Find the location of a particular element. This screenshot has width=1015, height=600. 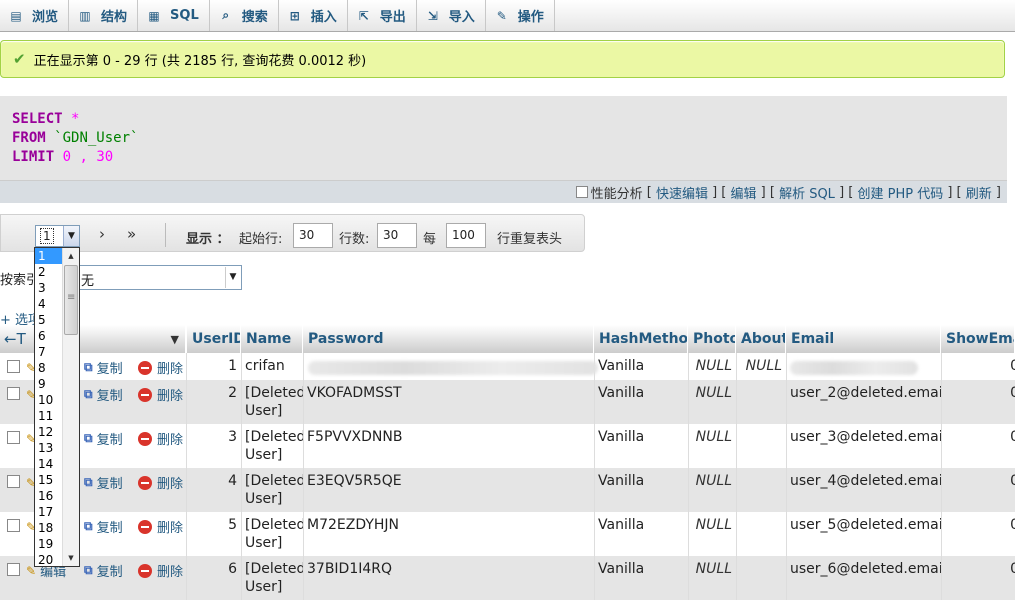

column-header: UserID is located at coordinates (214, 339).